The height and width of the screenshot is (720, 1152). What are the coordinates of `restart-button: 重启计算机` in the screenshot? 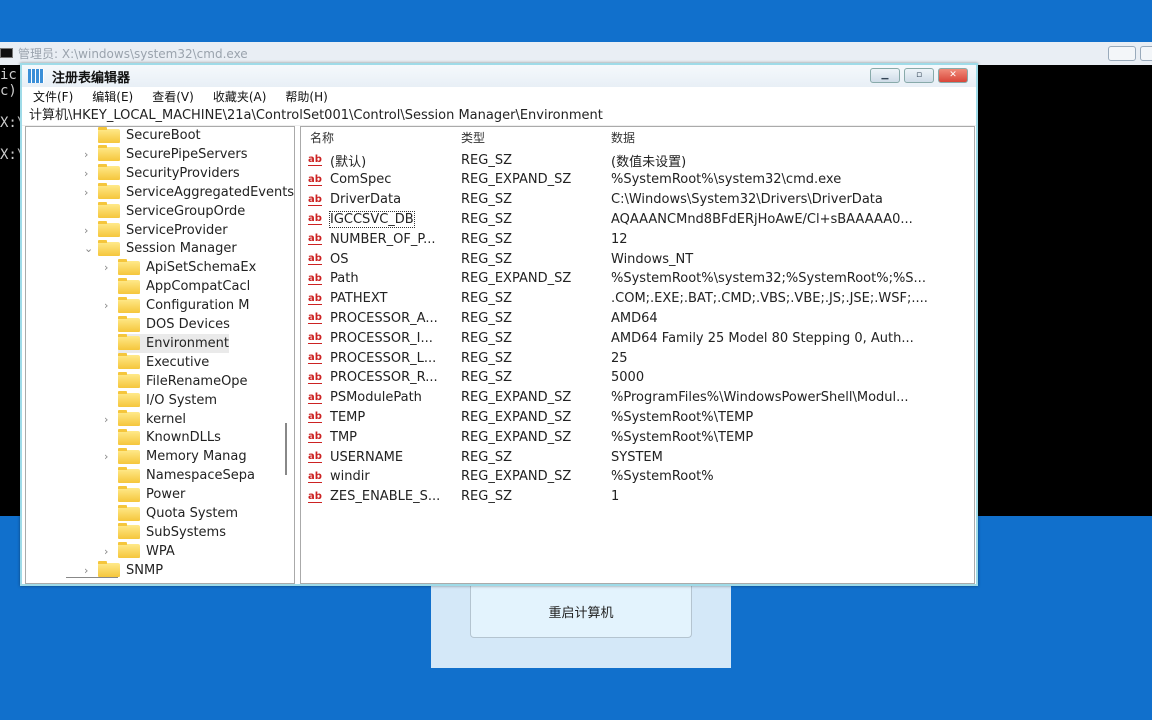 It's located at (581, 611).